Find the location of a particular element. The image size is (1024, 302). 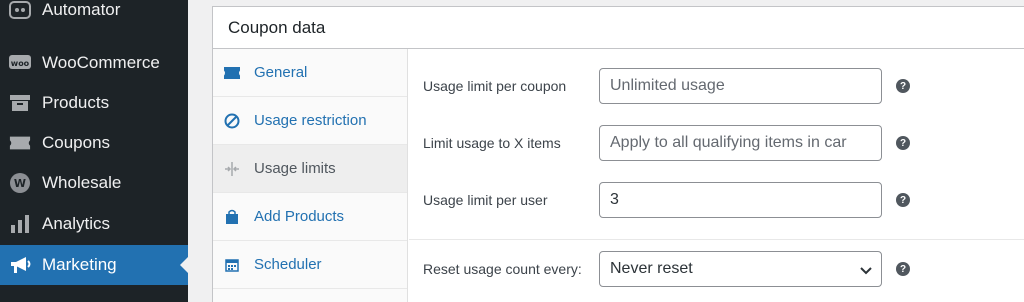

limit-usage-items-label: Limit usage to X items is located at coordinates (492, 143).